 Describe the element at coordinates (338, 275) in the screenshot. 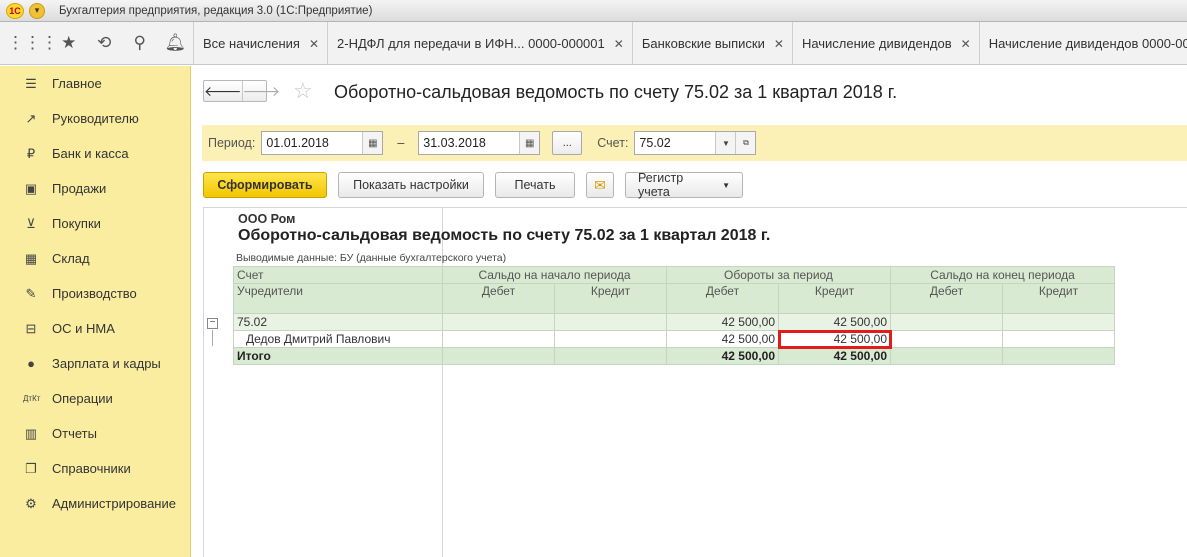

I see `col-account: Счет` at that location.